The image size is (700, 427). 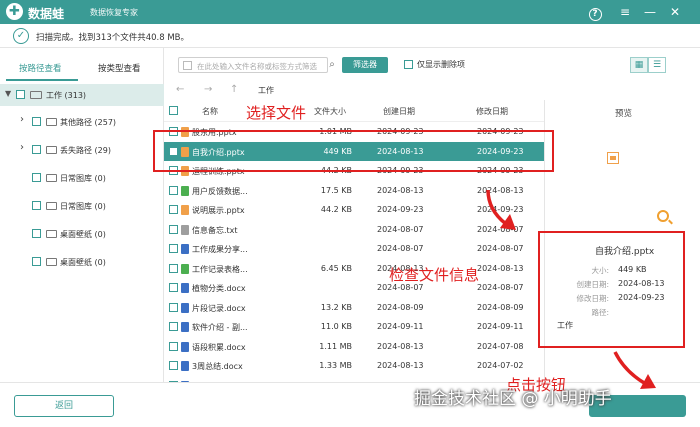 What do you see at coordinates (513, 399) in the screenshot?
I see `watermark-text: 掘金技术社区 @ 小明助手` at bounding box center [513, 399].